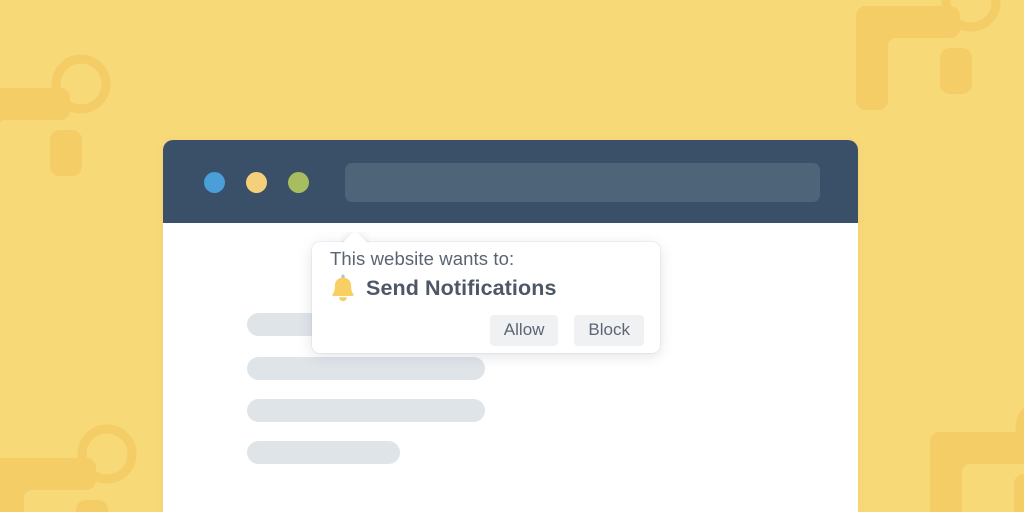  I want to click on dialog-pointer-notch, so click(355, 237).